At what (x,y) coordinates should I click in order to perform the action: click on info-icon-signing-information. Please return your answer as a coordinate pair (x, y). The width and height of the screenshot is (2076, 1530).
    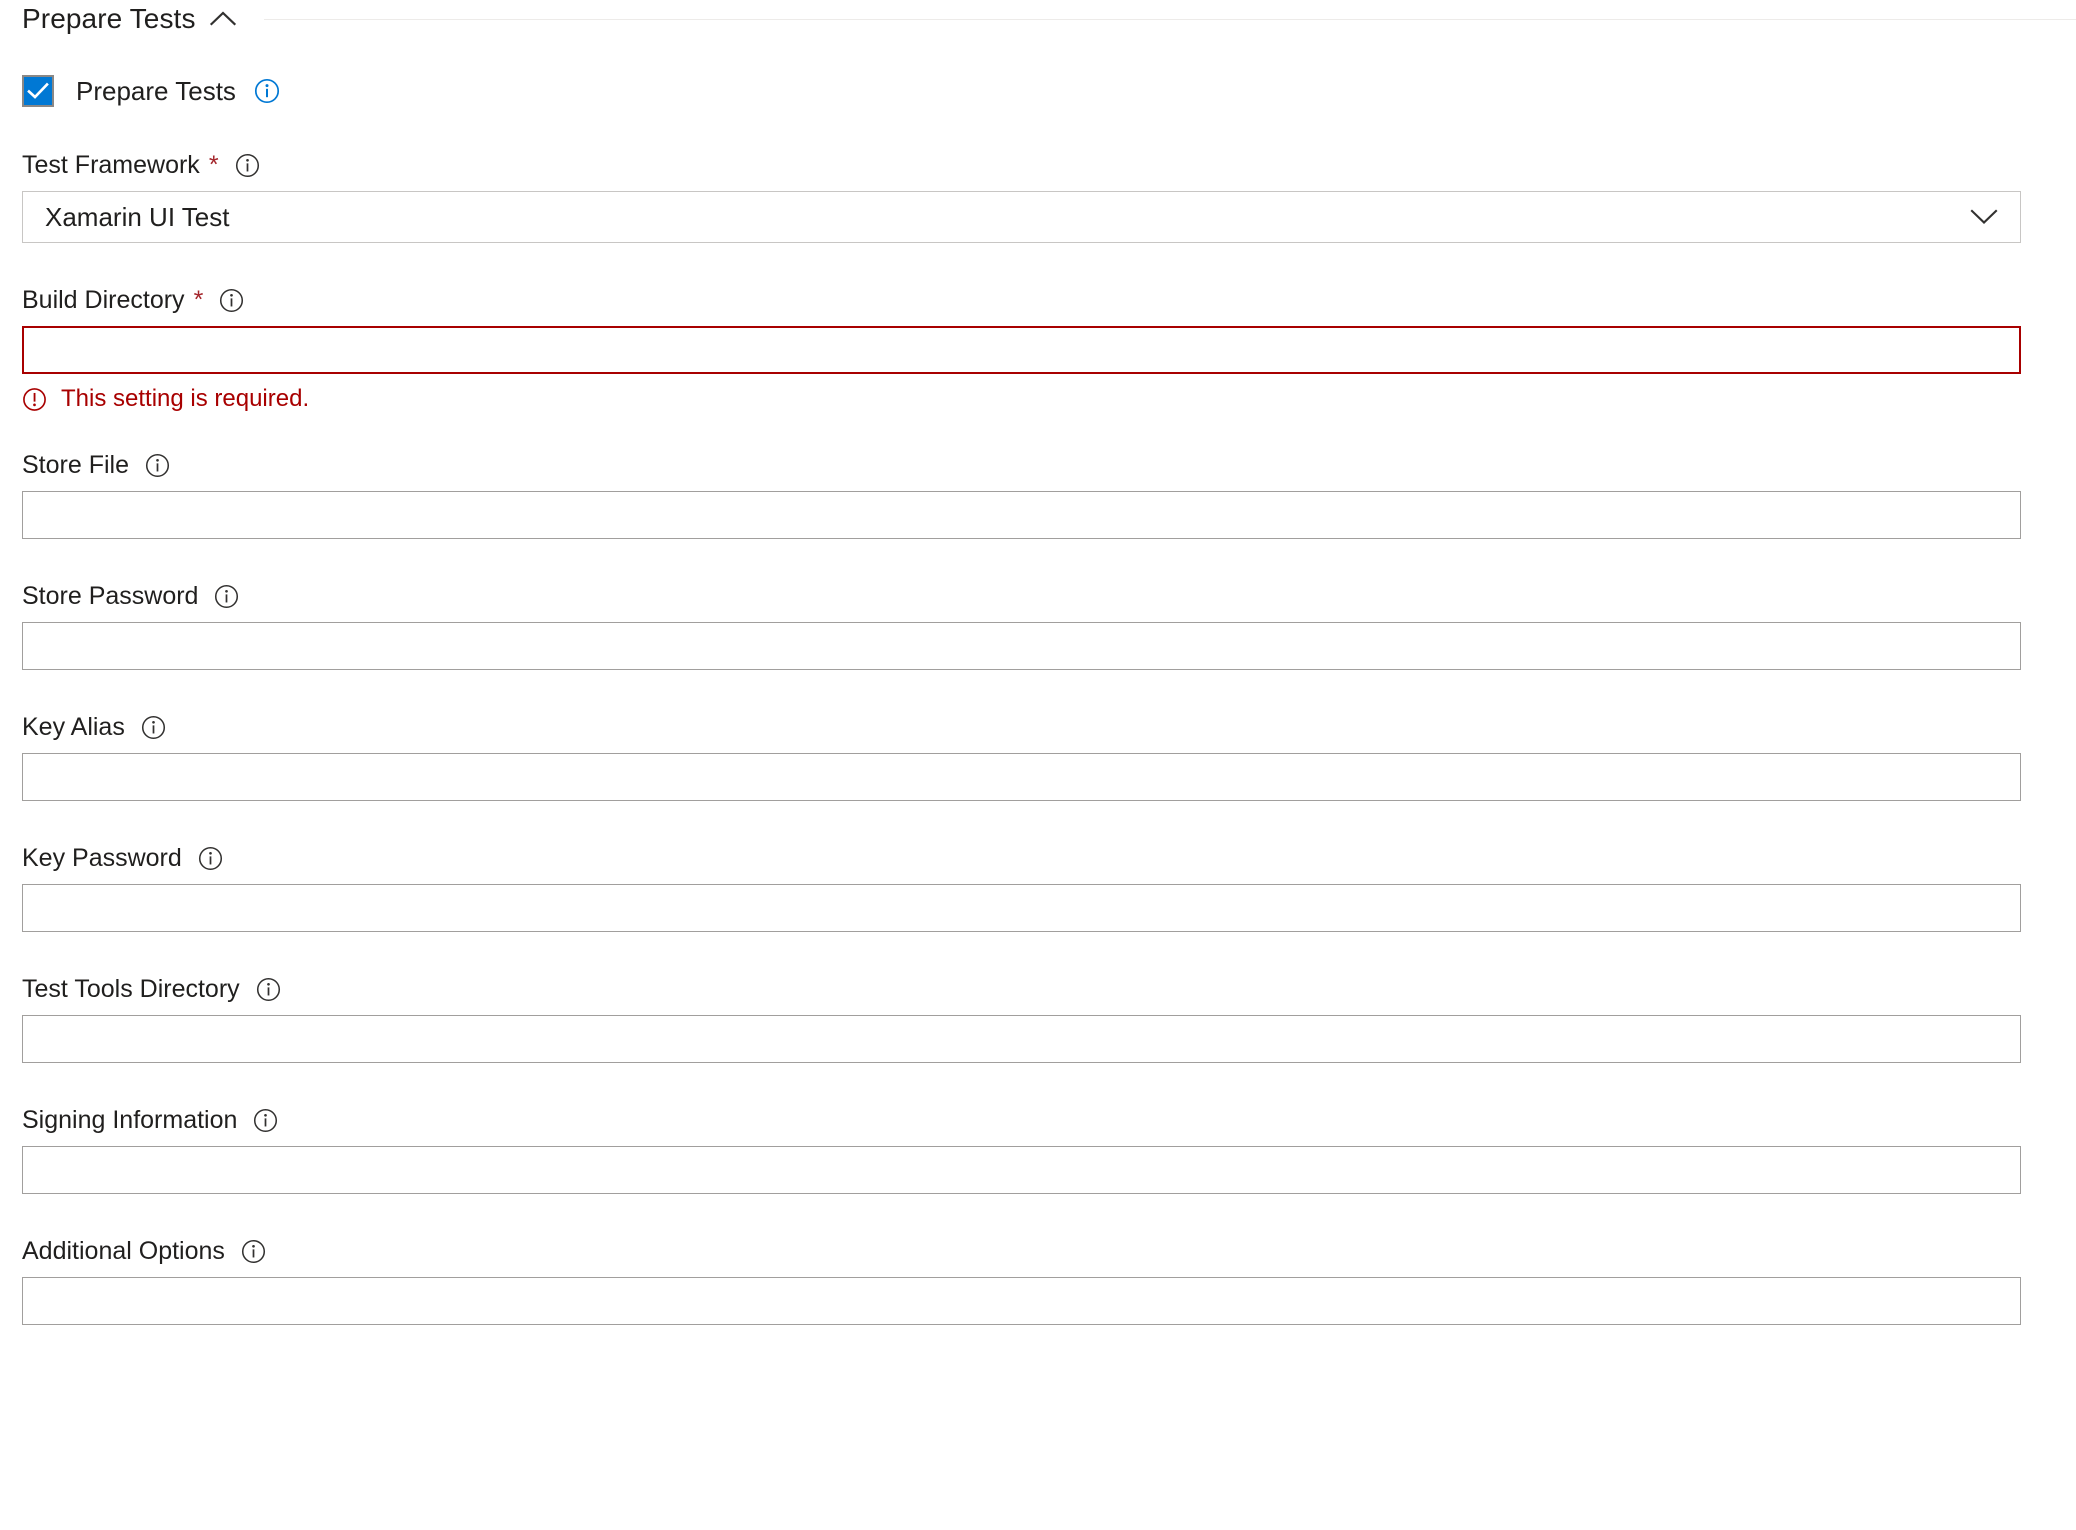
    Looking at the image, I should click on (265, 1120).